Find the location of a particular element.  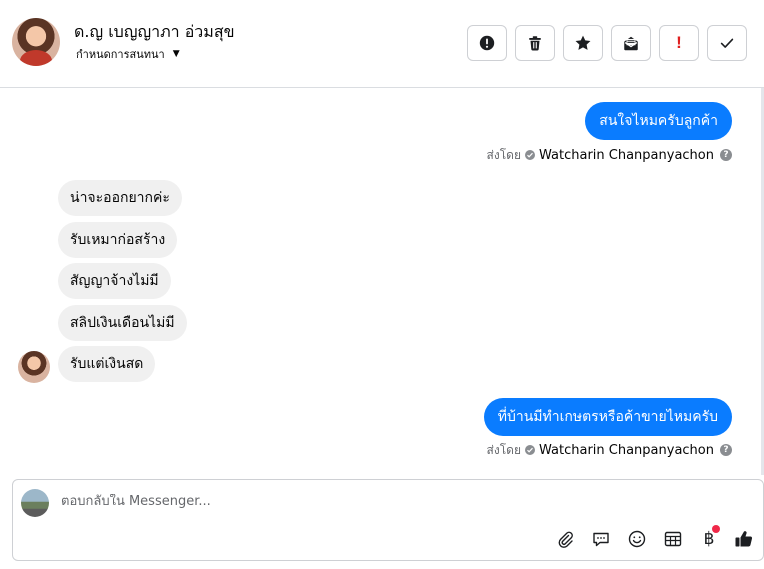

mark-unread-button is located at coordinates (631, 43).